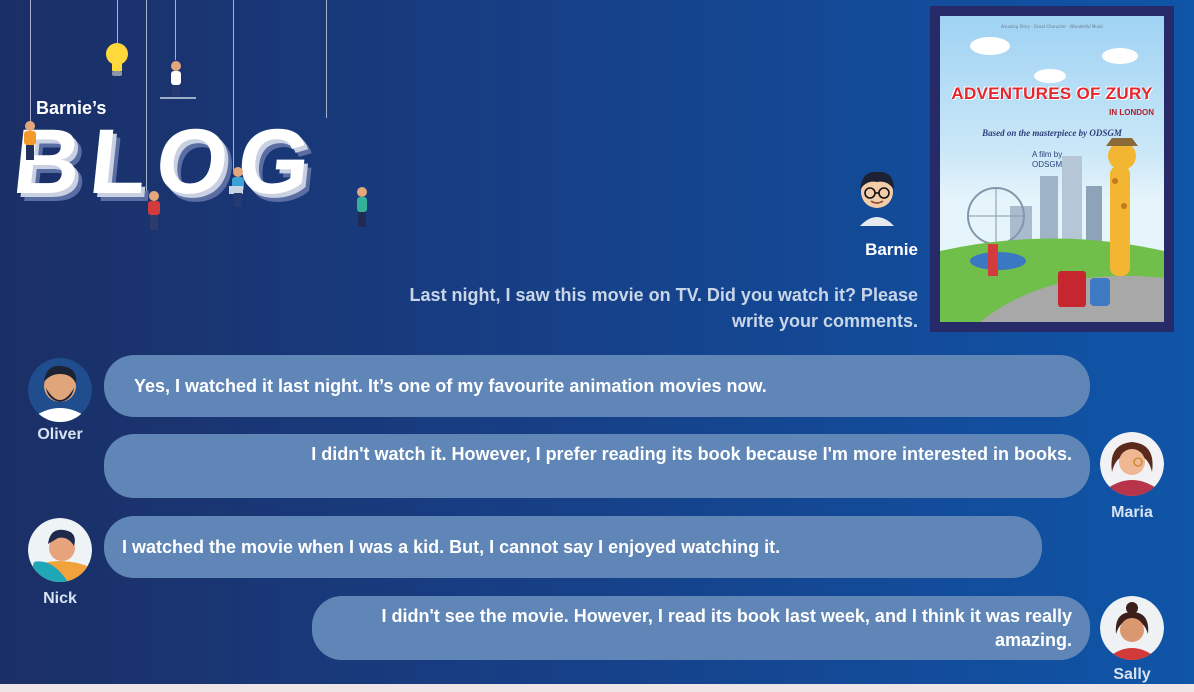  Describe the element at coordinates (60, 434) in the screenshot. I see `oliver-name: Oliver` at that location.